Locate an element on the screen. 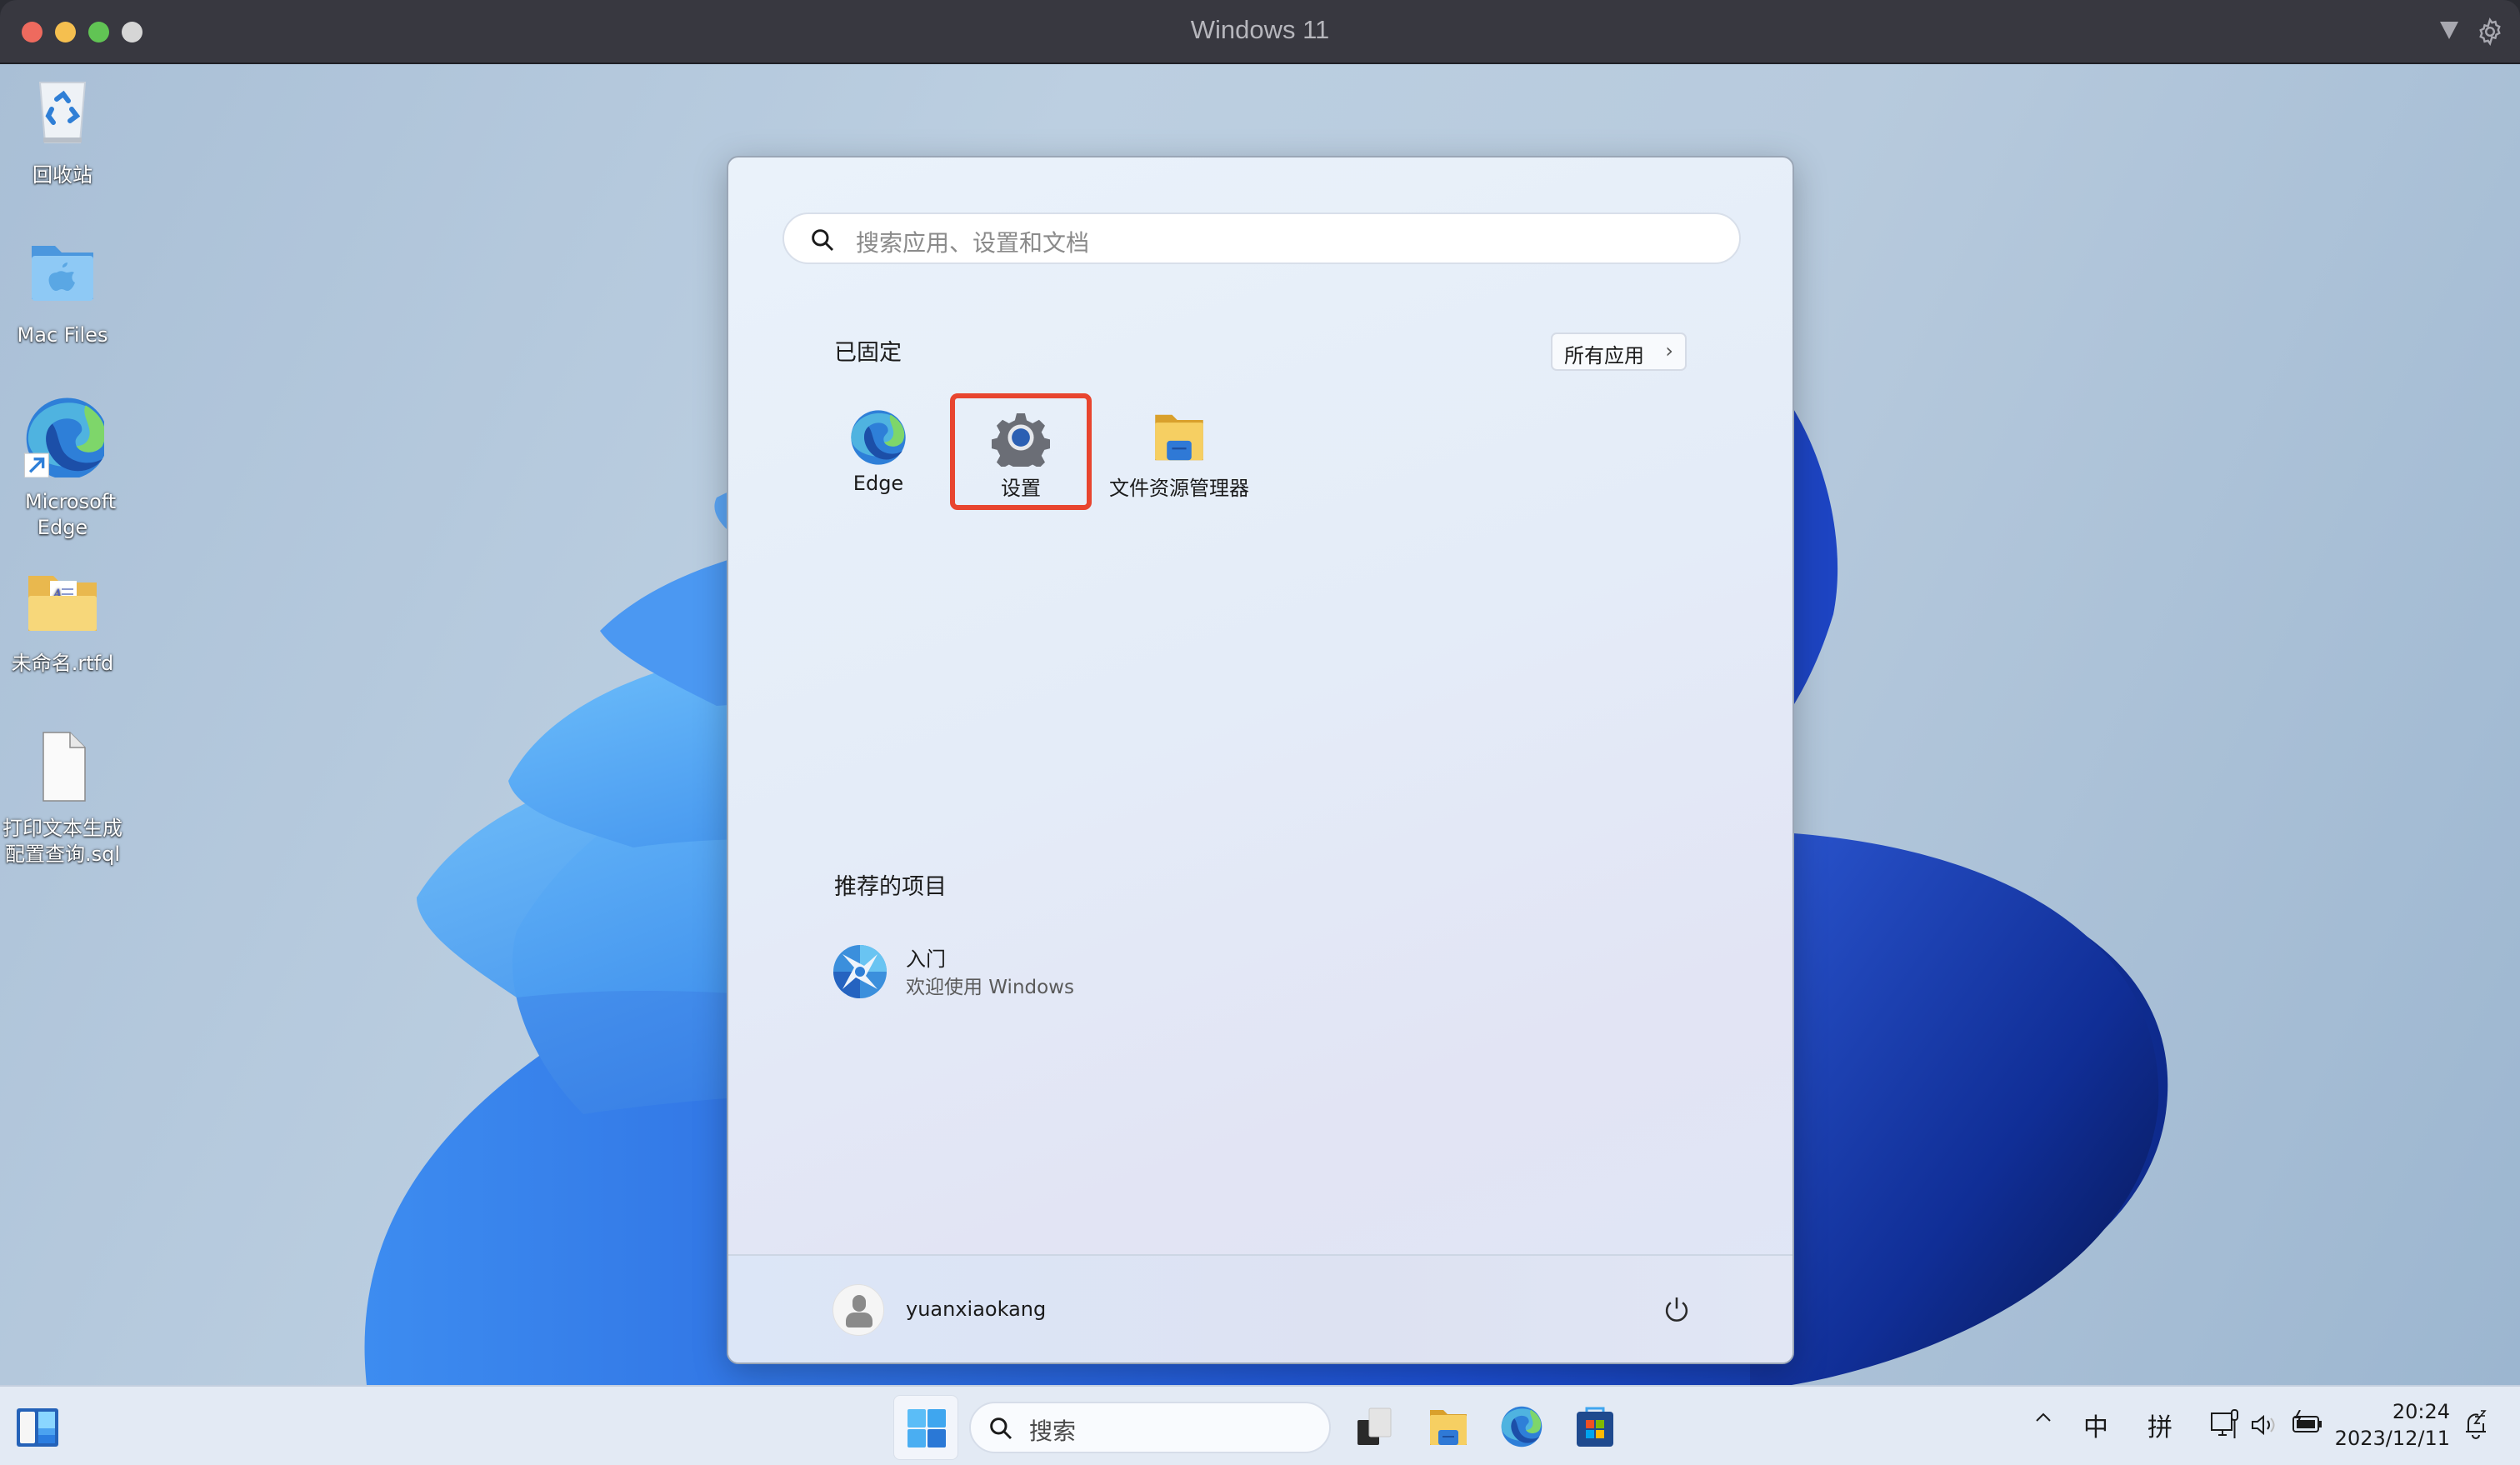 This screenshot has height=1465, width=2520. show-hidden-icons-button is located at coordinates (2043, 1419).